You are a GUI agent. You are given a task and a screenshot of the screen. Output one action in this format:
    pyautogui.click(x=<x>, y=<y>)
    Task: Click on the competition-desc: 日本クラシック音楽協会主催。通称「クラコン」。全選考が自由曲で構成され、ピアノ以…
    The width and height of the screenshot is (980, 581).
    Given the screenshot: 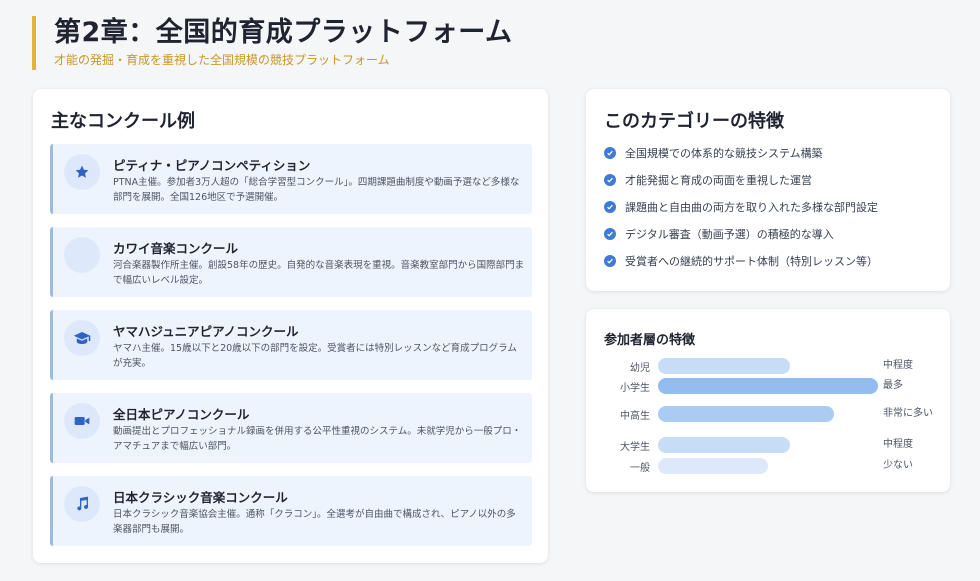 What is the action you would take?
    pyautogui.click(x=314, y=522)
    